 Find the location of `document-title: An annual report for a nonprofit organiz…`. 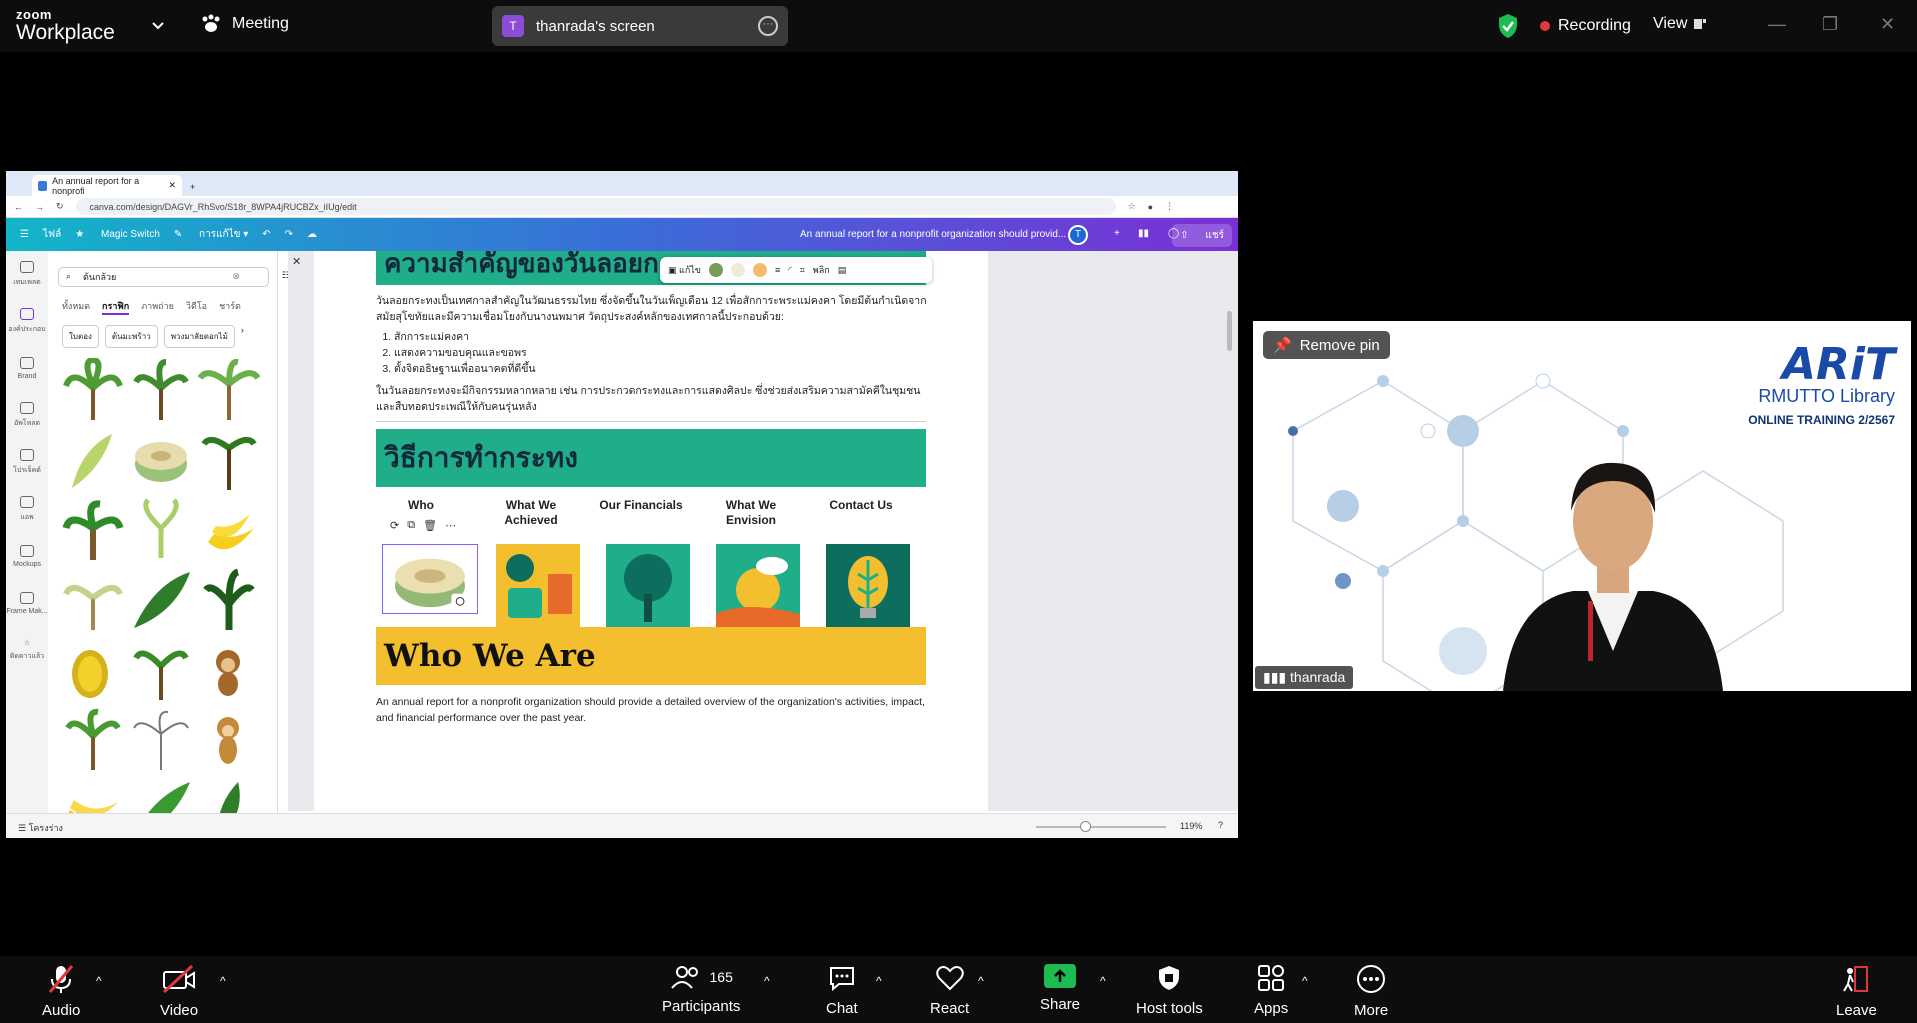

document-title: An annual report for a nonprofit organiz… is located at coordinates (933, 234).